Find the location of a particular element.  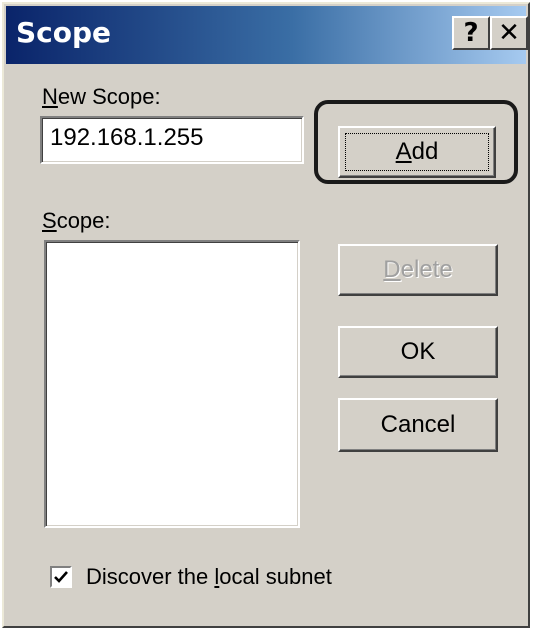

close-icon: ✕ is located at coordinates (509, 33).